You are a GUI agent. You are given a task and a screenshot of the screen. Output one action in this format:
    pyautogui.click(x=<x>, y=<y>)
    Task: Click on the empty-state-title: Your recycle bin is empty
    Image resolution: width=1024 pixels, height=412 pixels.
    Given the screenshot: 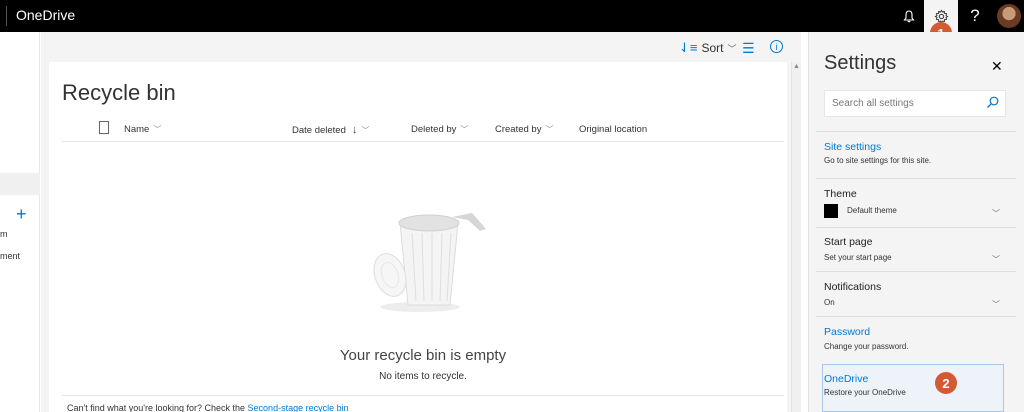 What is the action you would take?
    pyautogui.click(x=423, y=355)
    